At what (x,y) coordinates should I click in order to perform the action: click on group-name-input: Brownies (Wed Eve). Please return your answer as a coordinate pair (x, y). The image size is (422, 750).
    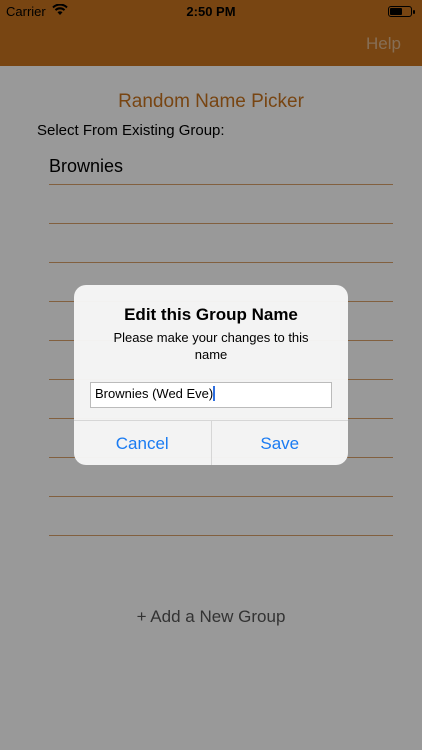
    Looking at the image, I should click on (211, 395).